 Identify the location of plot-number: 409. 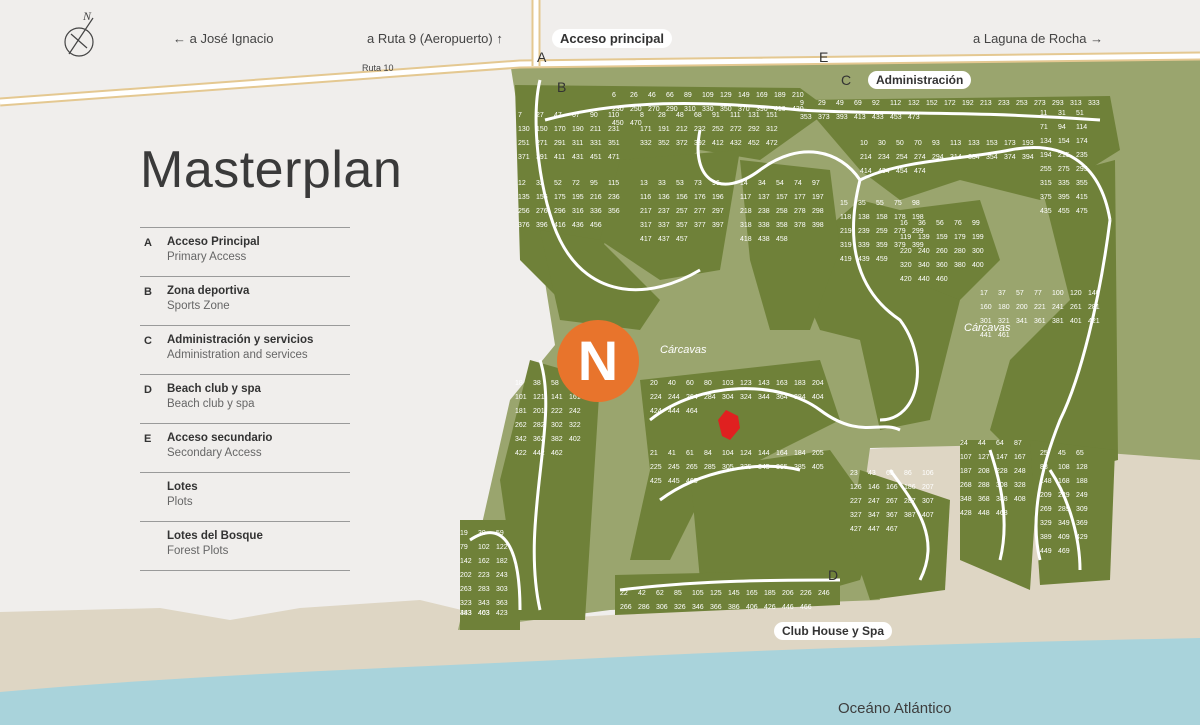
(1064, 537).